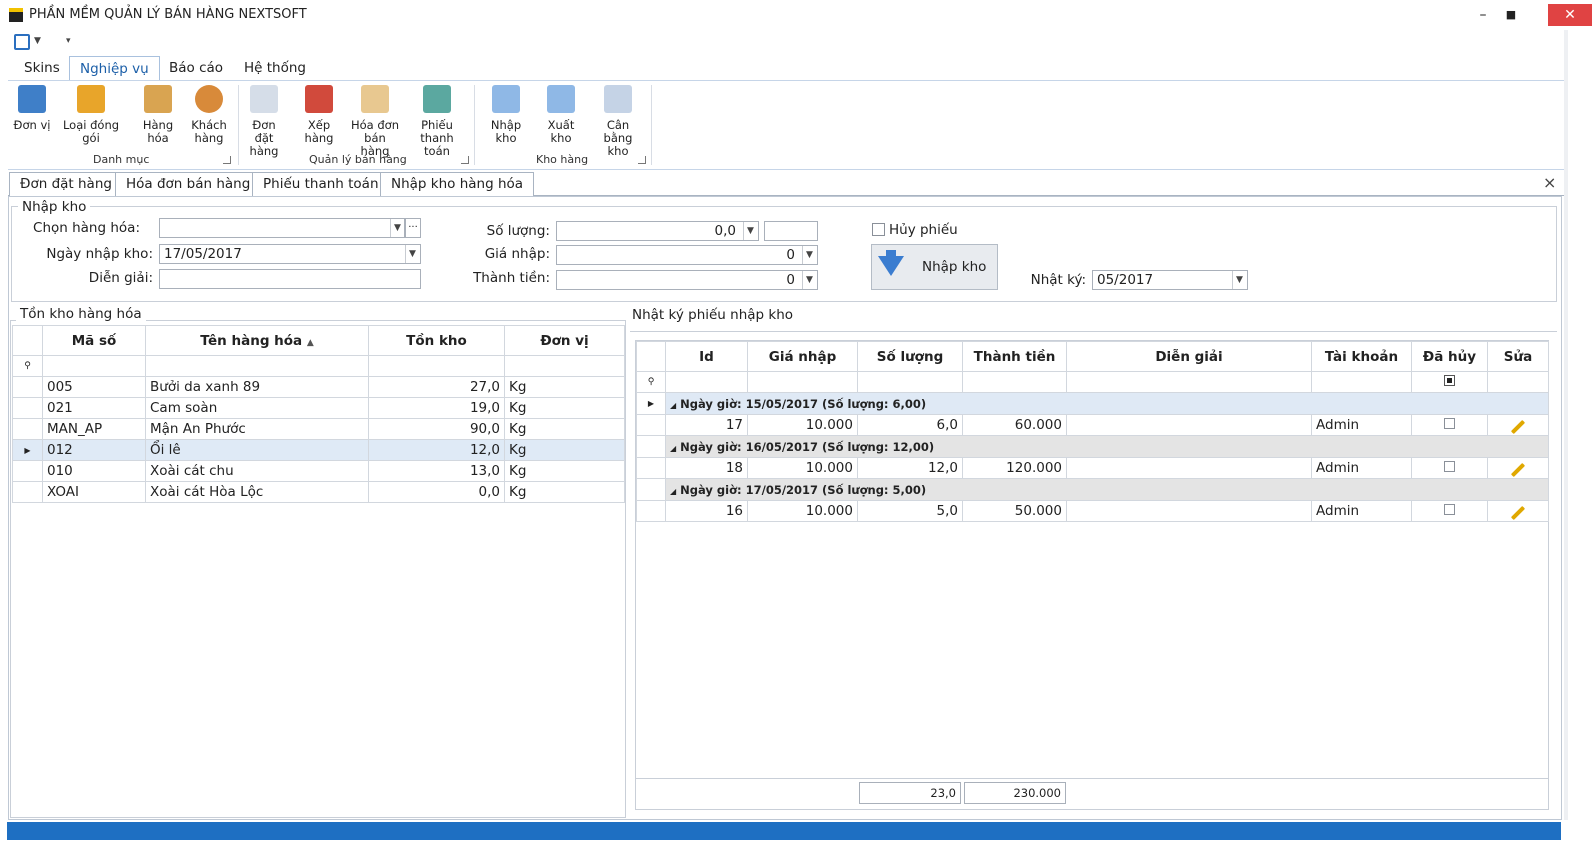 This screenshot has height=860, width=1593. Describe the element at coordinates (1189, 356) in the screenshot. I see `col-dien-giai: Diễn giải` at that location.